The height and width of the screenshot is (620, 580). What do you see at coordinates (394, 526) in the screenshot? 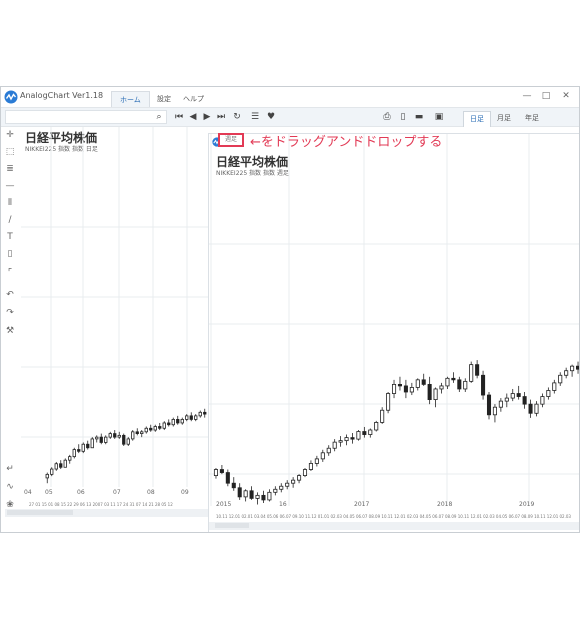
I see `right-scrollbar` at bounding box center [394, 526].